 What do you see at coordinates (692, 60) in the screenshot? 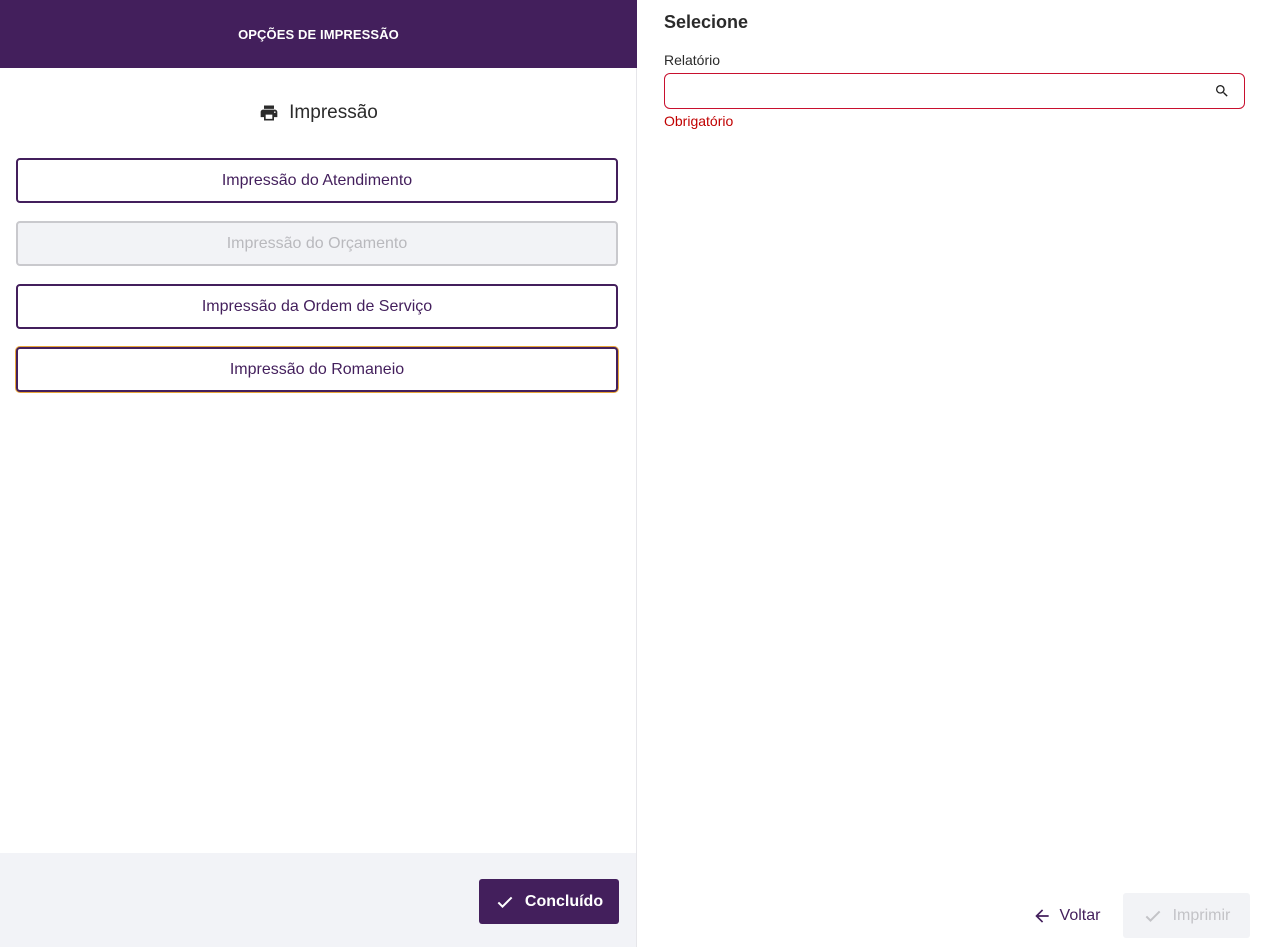
I see `report-field-label: Relatório` at bounding box center [692, 60].